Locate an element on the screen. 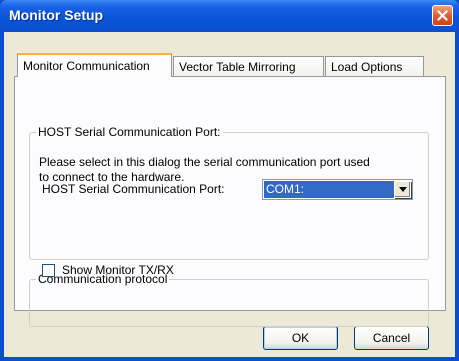 The image size is (459, 361). cancel-button: Cancel is located at coordinates (391, 338).